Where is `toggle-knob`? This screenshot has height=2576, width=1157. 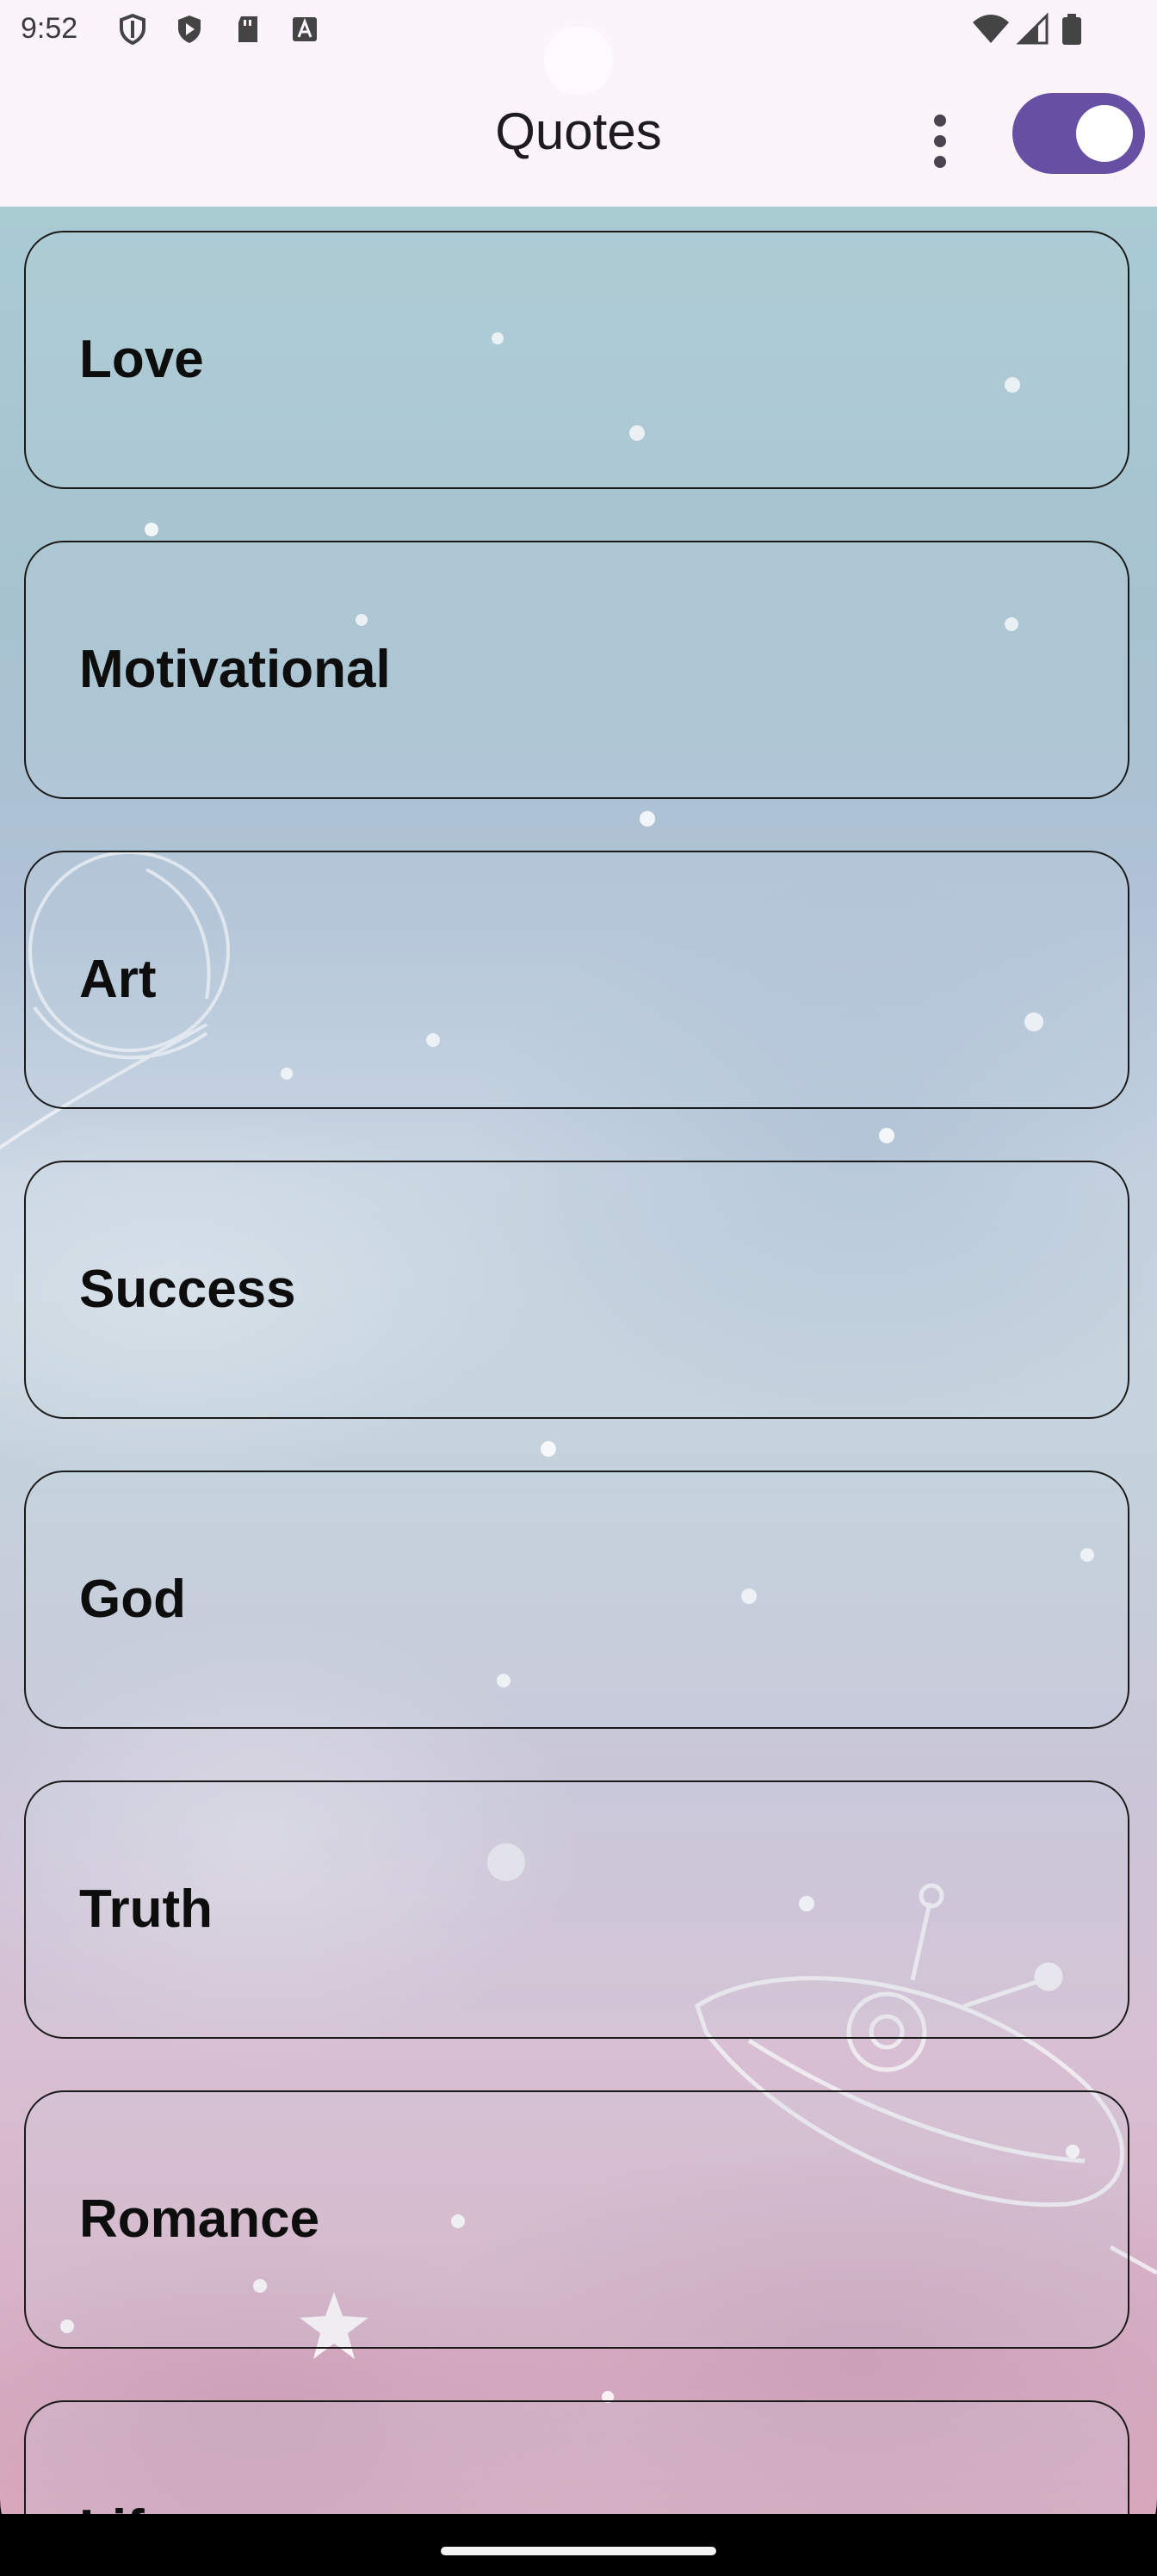 toggle-knob is located at coordinates (1104, 133).